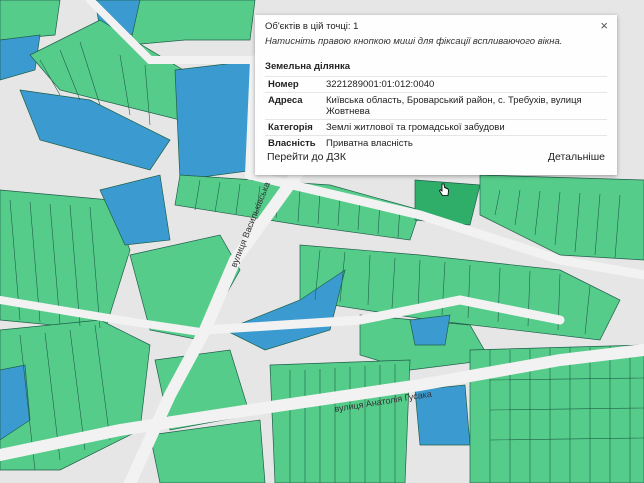  Describe the element at coordinates (430, 330) in the screenshot. I see `parcel-block-blue-low` at that location.